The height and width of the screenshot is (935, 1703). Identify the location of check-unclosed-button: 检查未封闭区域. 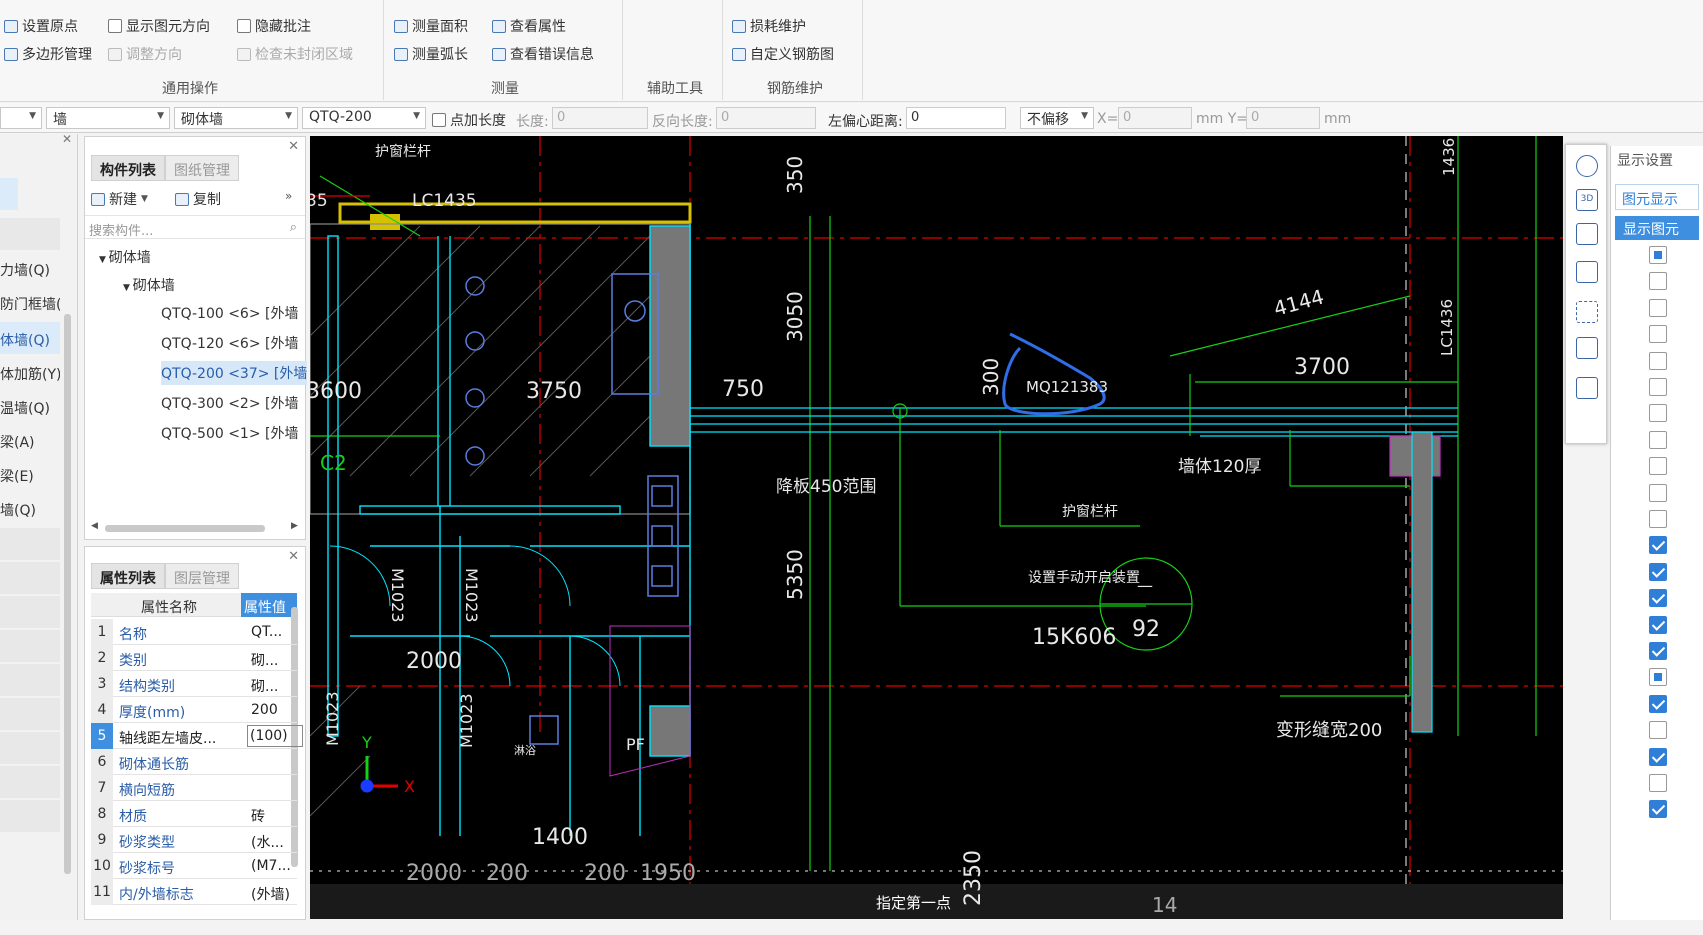
(295, 54).